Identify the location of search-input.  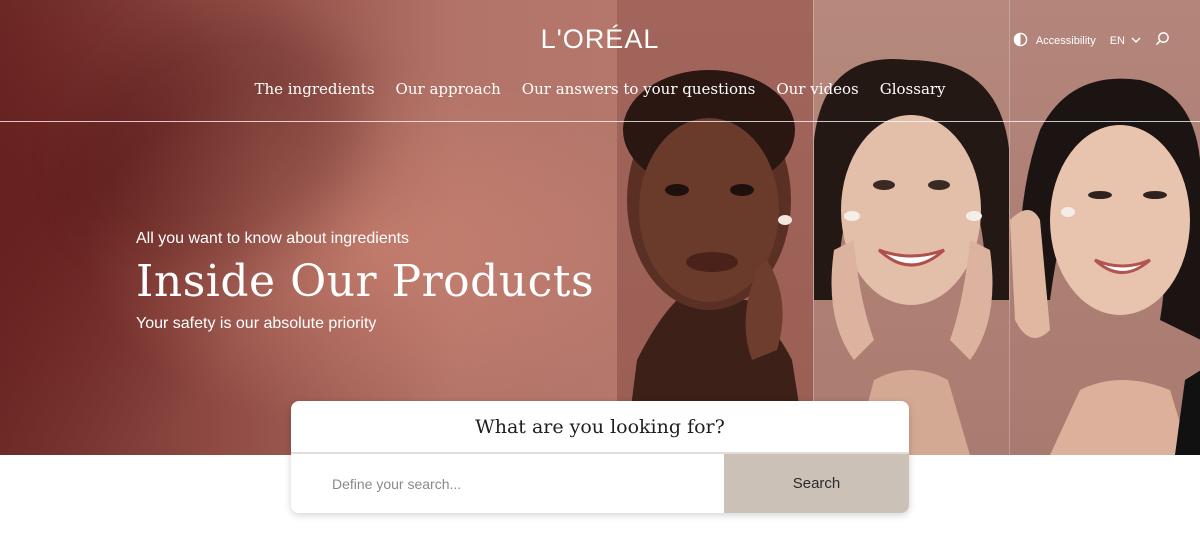
(507, 483).